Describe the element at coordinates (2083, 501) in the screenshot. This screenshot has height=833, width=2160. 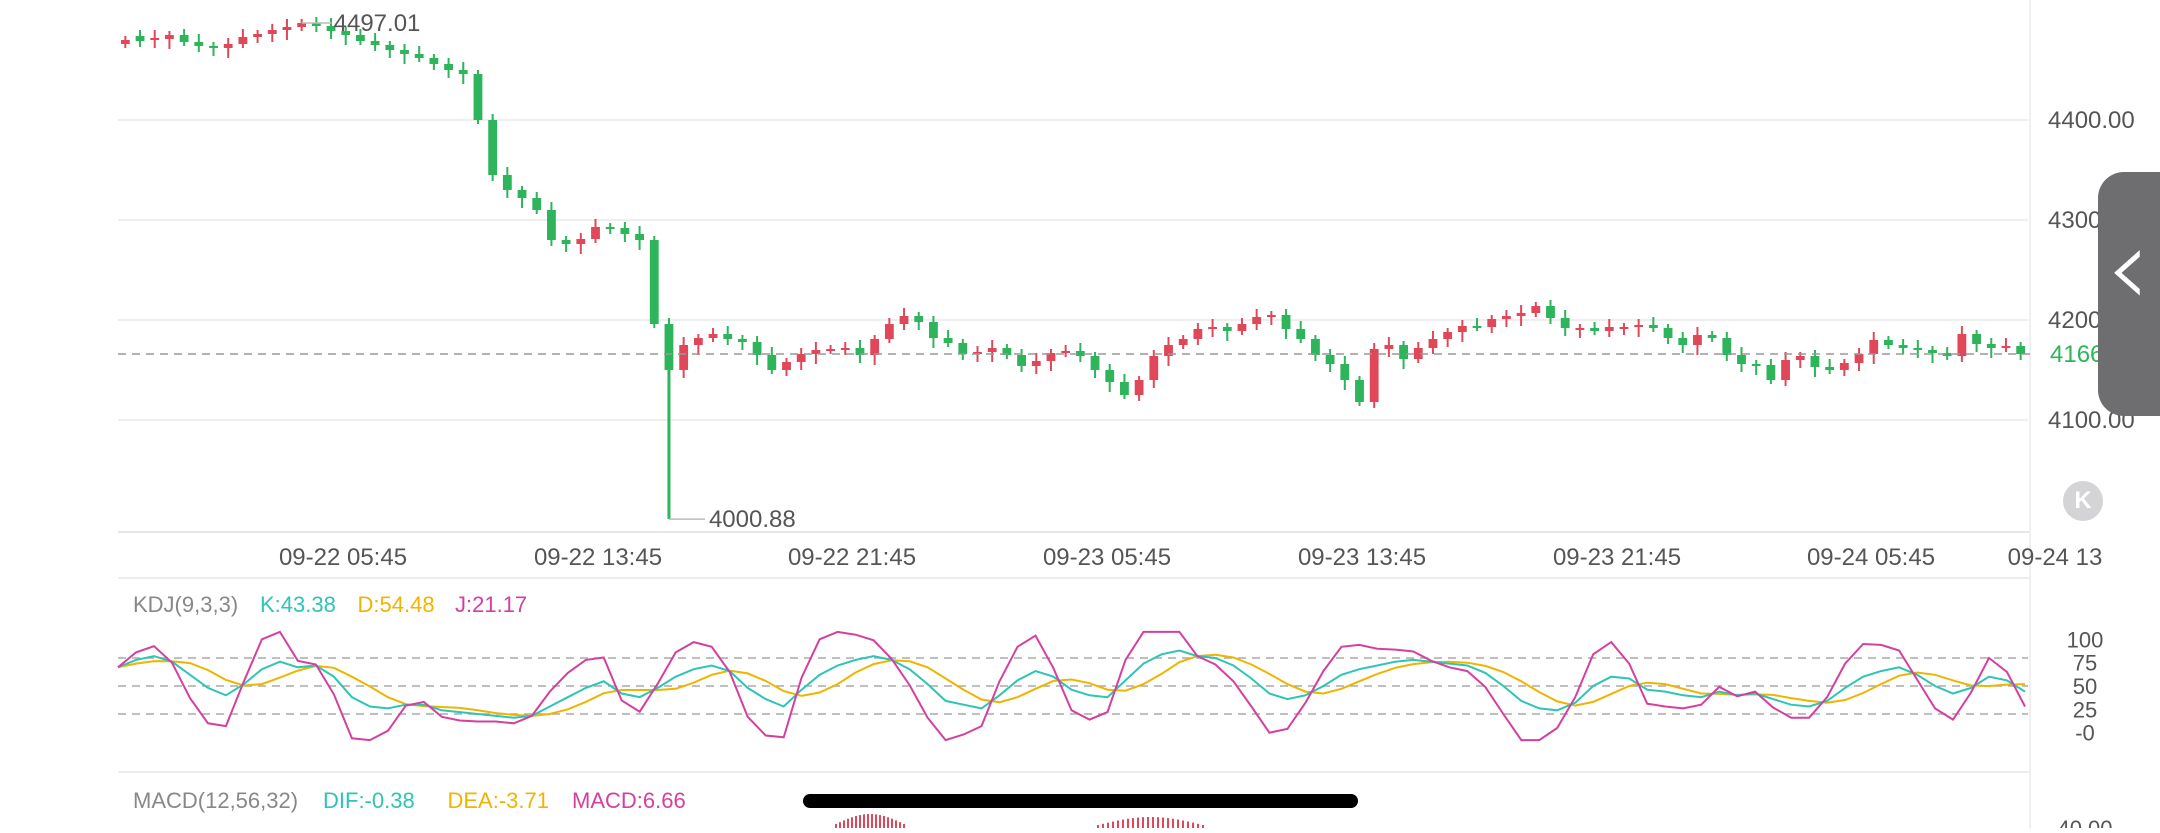
I see `k-badge-icon: K` at that location.